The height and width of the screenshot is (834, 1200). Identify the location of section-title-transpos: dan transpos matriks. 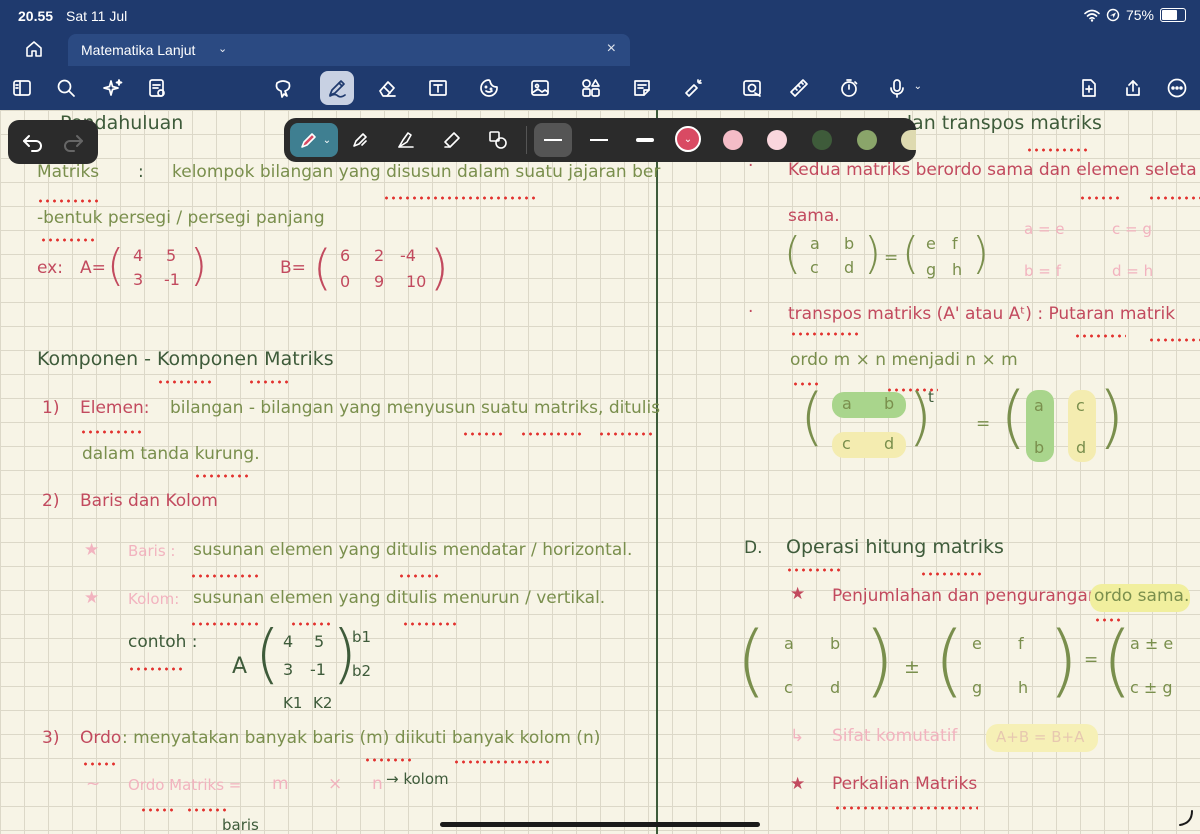
(1001, 123).